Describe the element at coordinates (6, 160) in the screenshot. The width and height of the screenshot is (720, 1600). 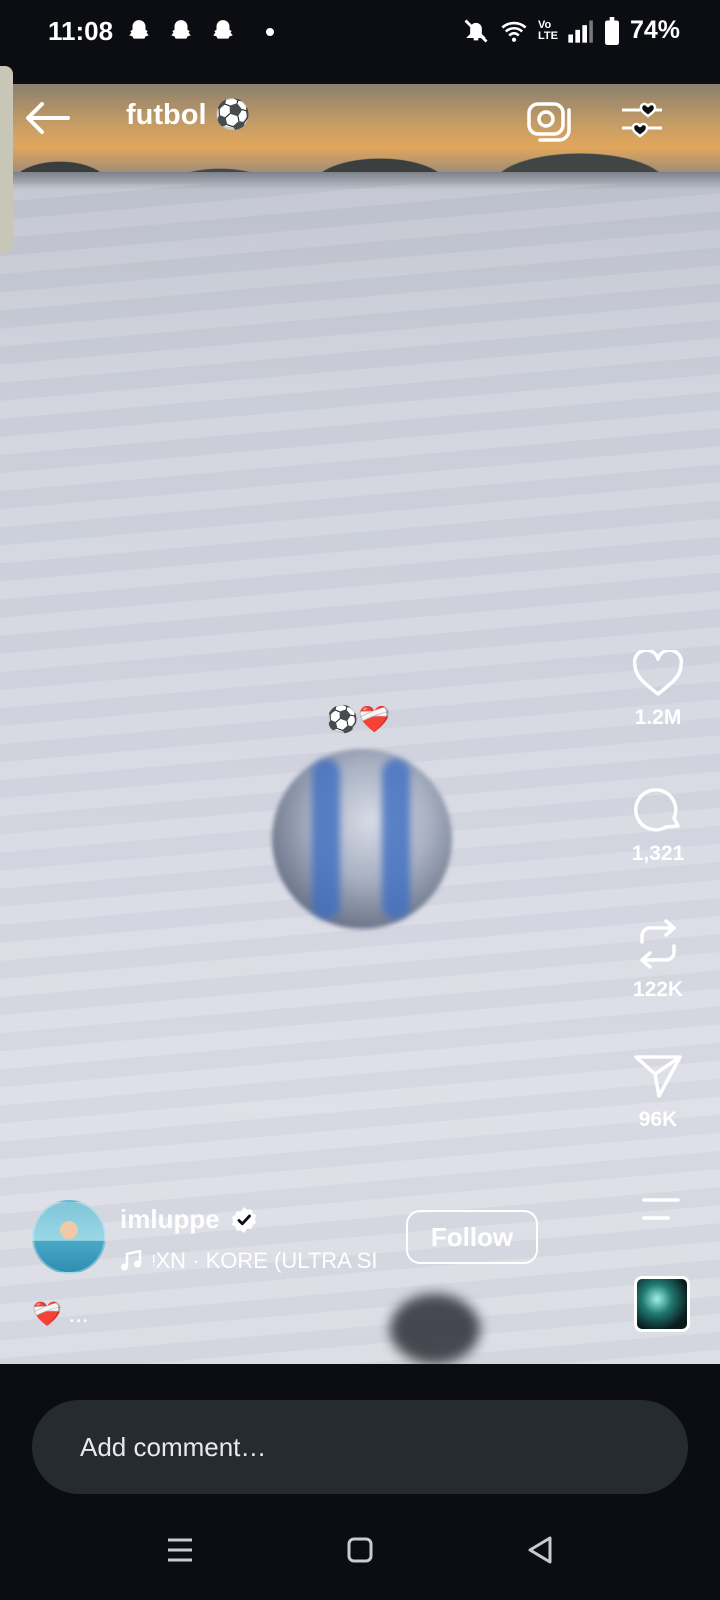
I see `edge-panel-handle` at that location.